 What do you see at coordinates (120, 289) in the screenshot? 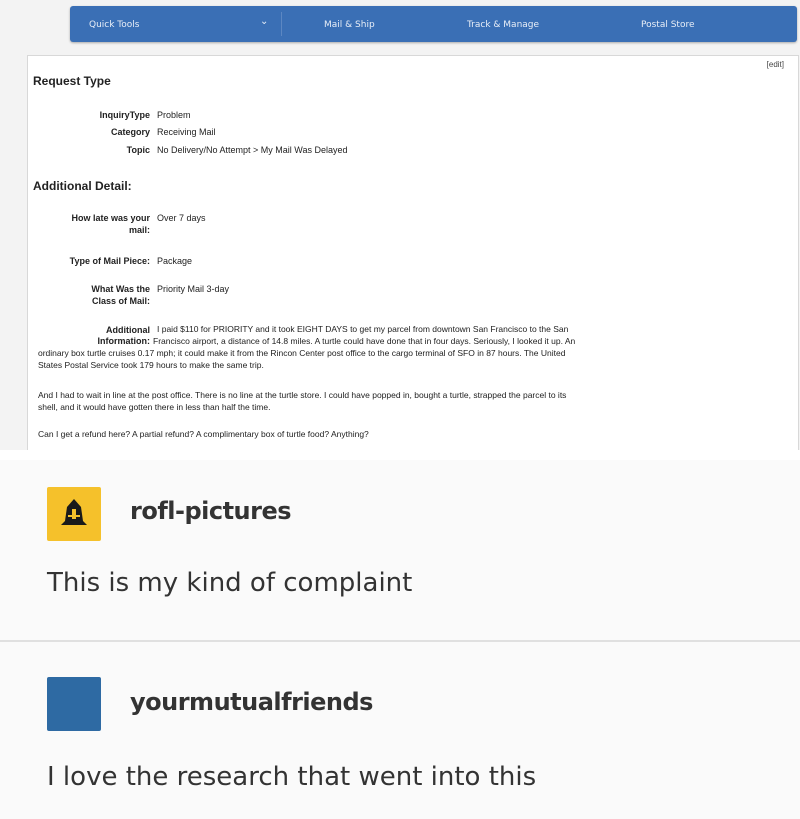
I see `mail-class-label: What Was the` at bounding box center [120, 289].